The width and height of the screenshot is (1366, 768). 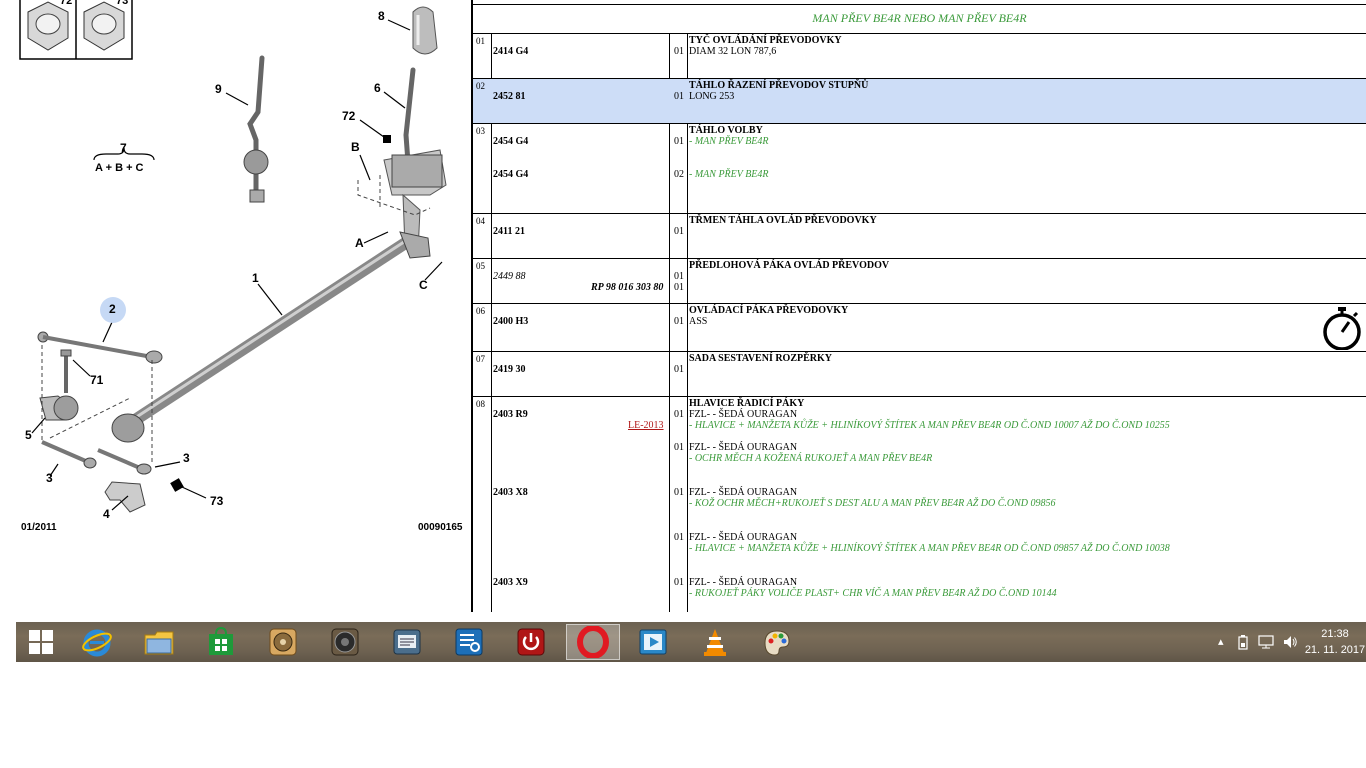 I want to click on part-reference: 2419 30, so click(x=509, y=369).